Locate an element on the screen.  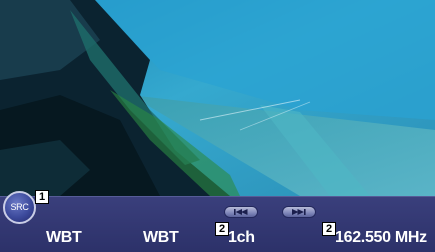
seek-previous-button is located at coordinates (241, 212).